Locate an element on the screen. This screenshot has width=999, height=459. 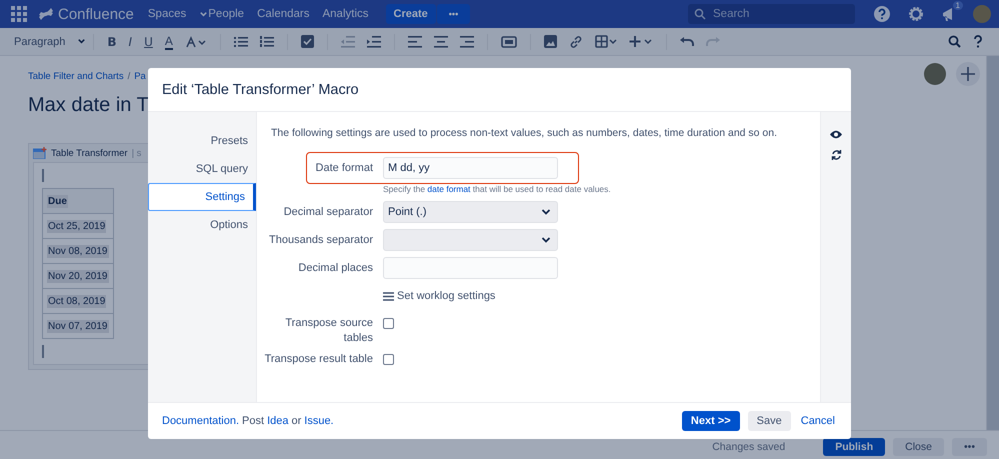
table-cell: Nov 07, 2019 is located at coordinates (78, 326).